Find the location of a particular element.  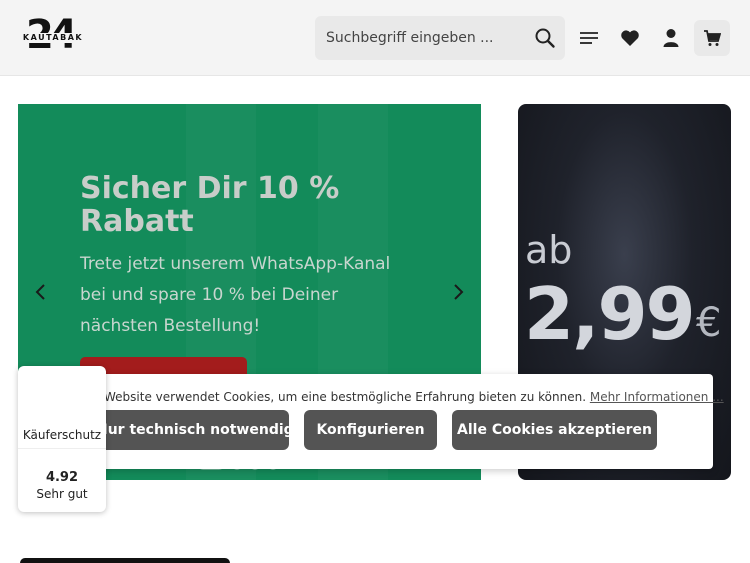

chevron-left-icon is located at coordinates (41, 292).